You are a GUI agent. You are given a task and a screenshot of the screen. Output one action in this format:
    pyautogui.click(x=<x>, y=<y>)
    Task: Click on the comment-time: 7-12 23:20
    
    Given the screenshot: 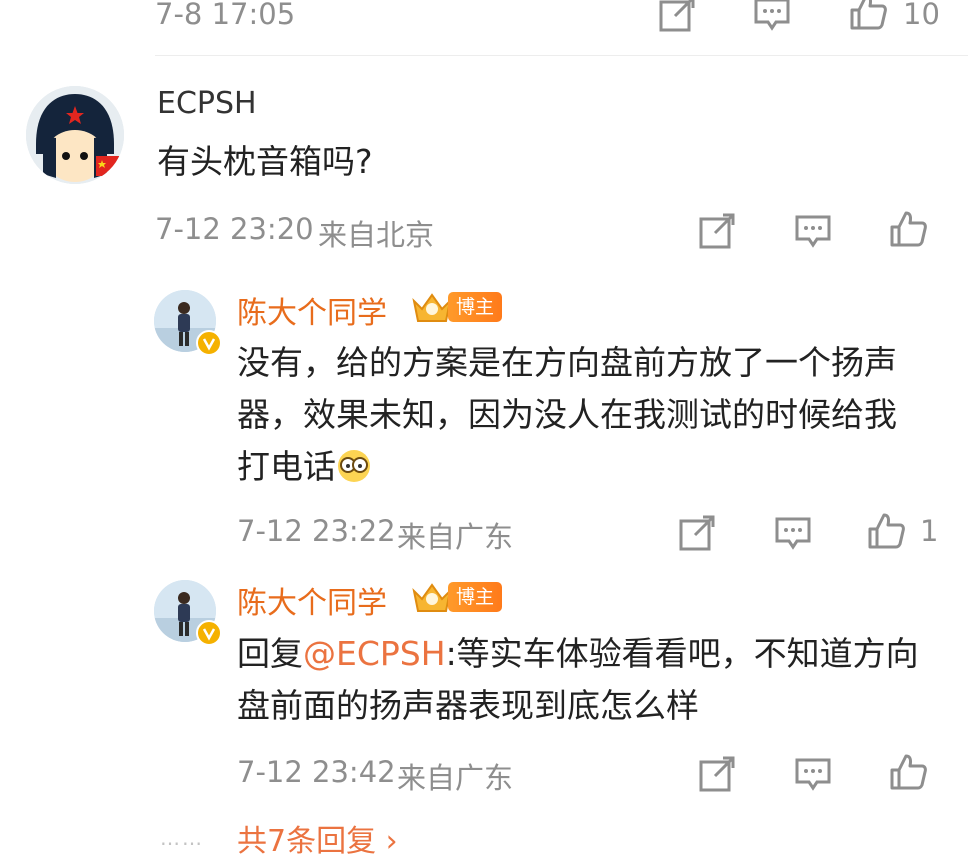 What is the action you would take?
    pyautogui.click(x=234, y=229)
    